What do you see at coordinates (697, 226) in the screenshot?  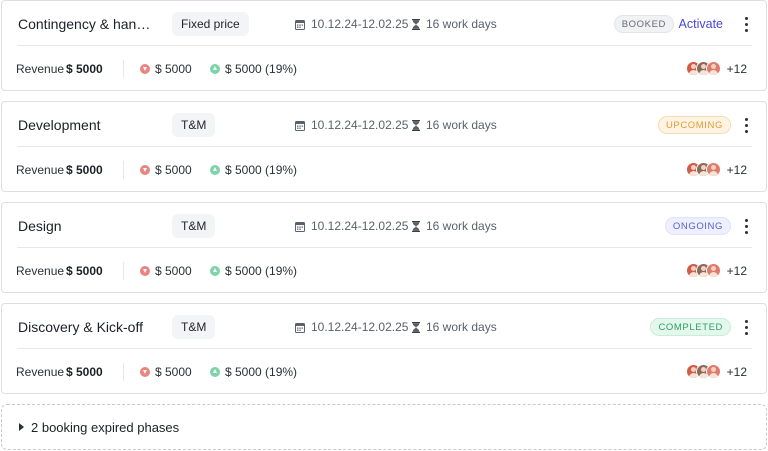 I see `status-badge: ONGOING` at bounding box center [697, 226].